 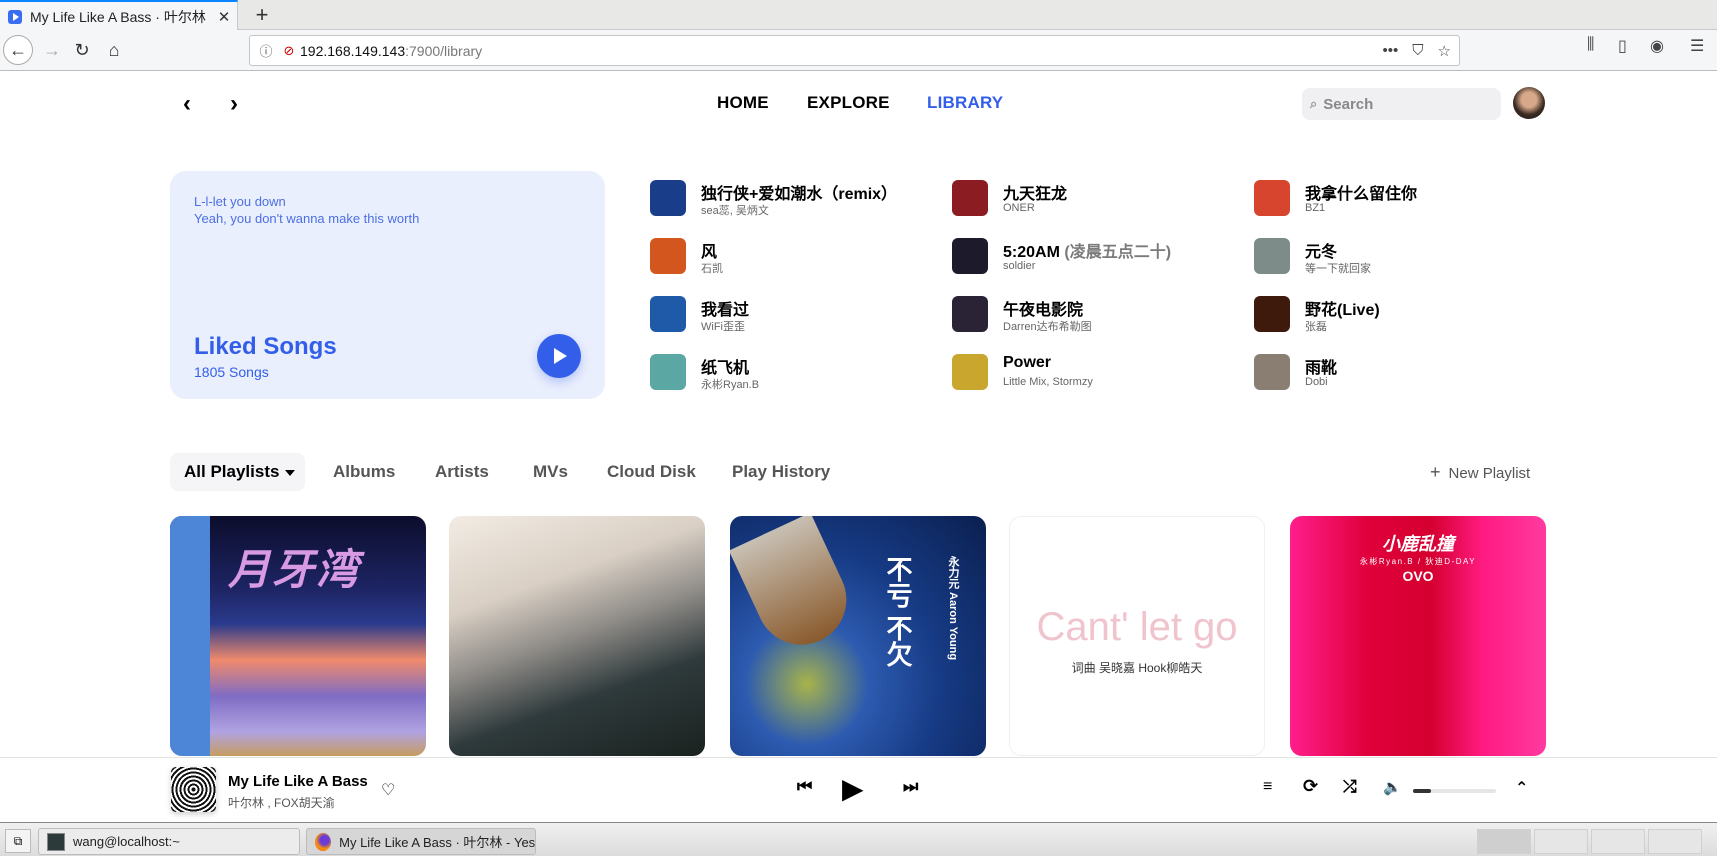 What do you see at coordinates (1418, 636) in the screenshot?
I see `playlist-card: 小鹿乱撞 永彬Ryan.B / 狄迪D-DAY OVO` at bounding box center [1418, 636].